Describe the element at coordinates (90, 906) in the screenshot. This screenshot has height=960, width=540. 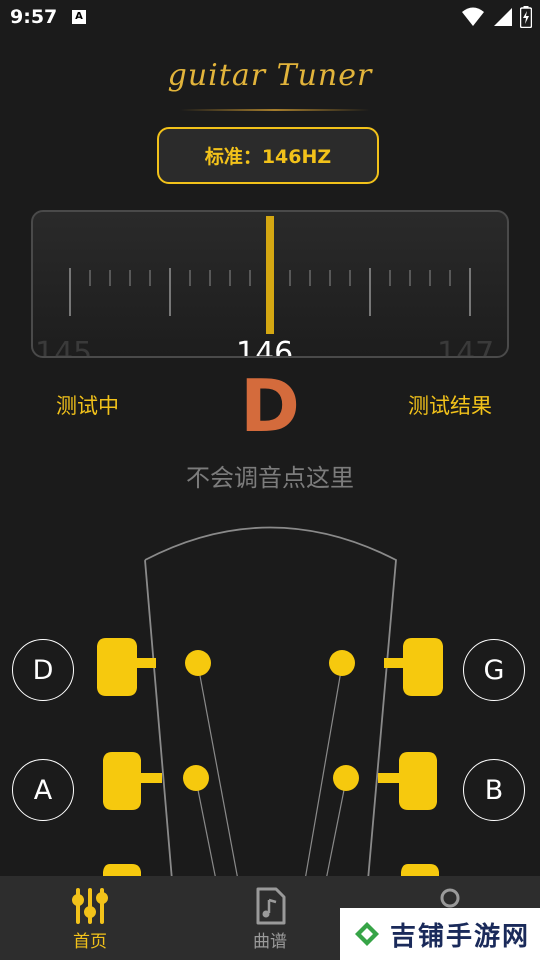
I see `tuner-sliders-icon` at that location.